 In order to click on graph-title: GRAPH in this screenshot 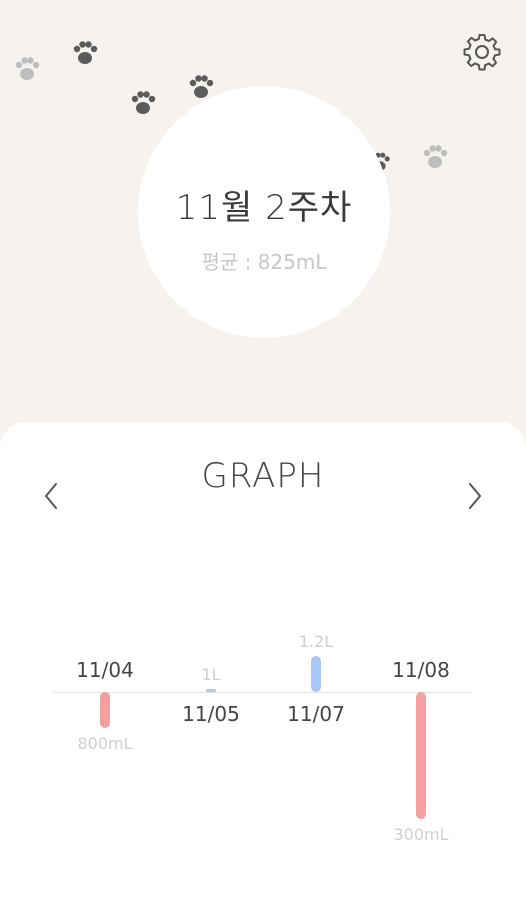, I will do `click(263, 476)`.